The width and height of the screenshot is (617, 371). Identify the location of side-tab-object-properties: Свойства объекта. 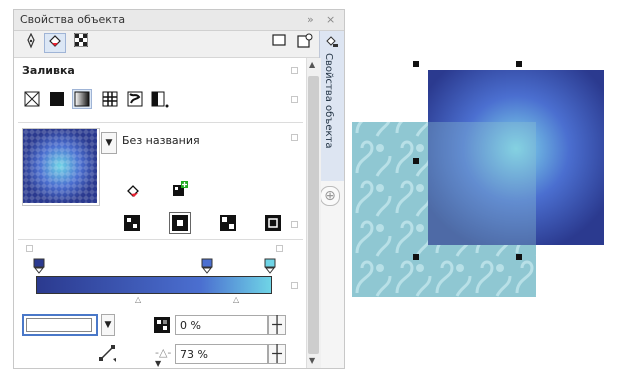
(331, 106).